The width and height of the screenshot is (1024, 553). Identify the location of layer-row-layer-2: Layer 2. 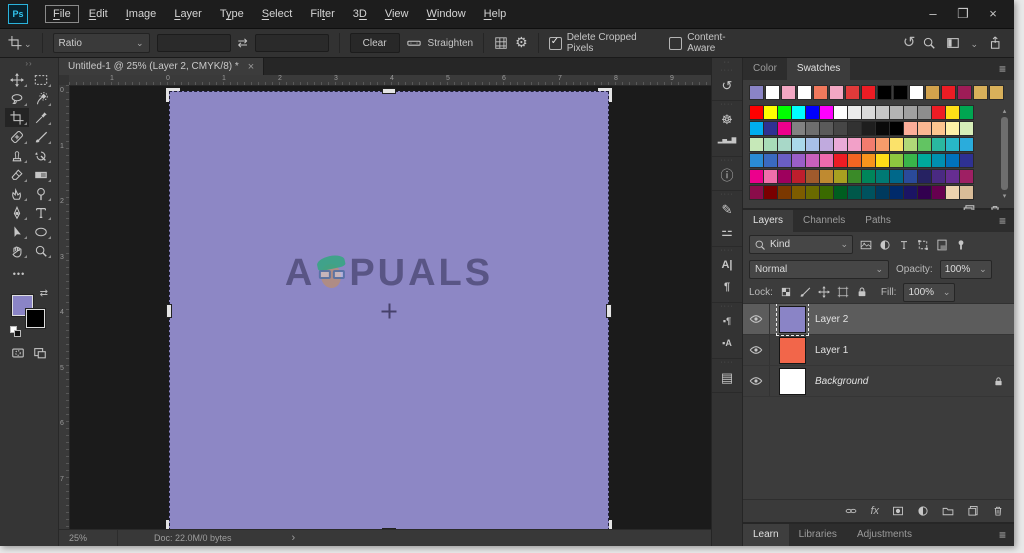
(878, 320).